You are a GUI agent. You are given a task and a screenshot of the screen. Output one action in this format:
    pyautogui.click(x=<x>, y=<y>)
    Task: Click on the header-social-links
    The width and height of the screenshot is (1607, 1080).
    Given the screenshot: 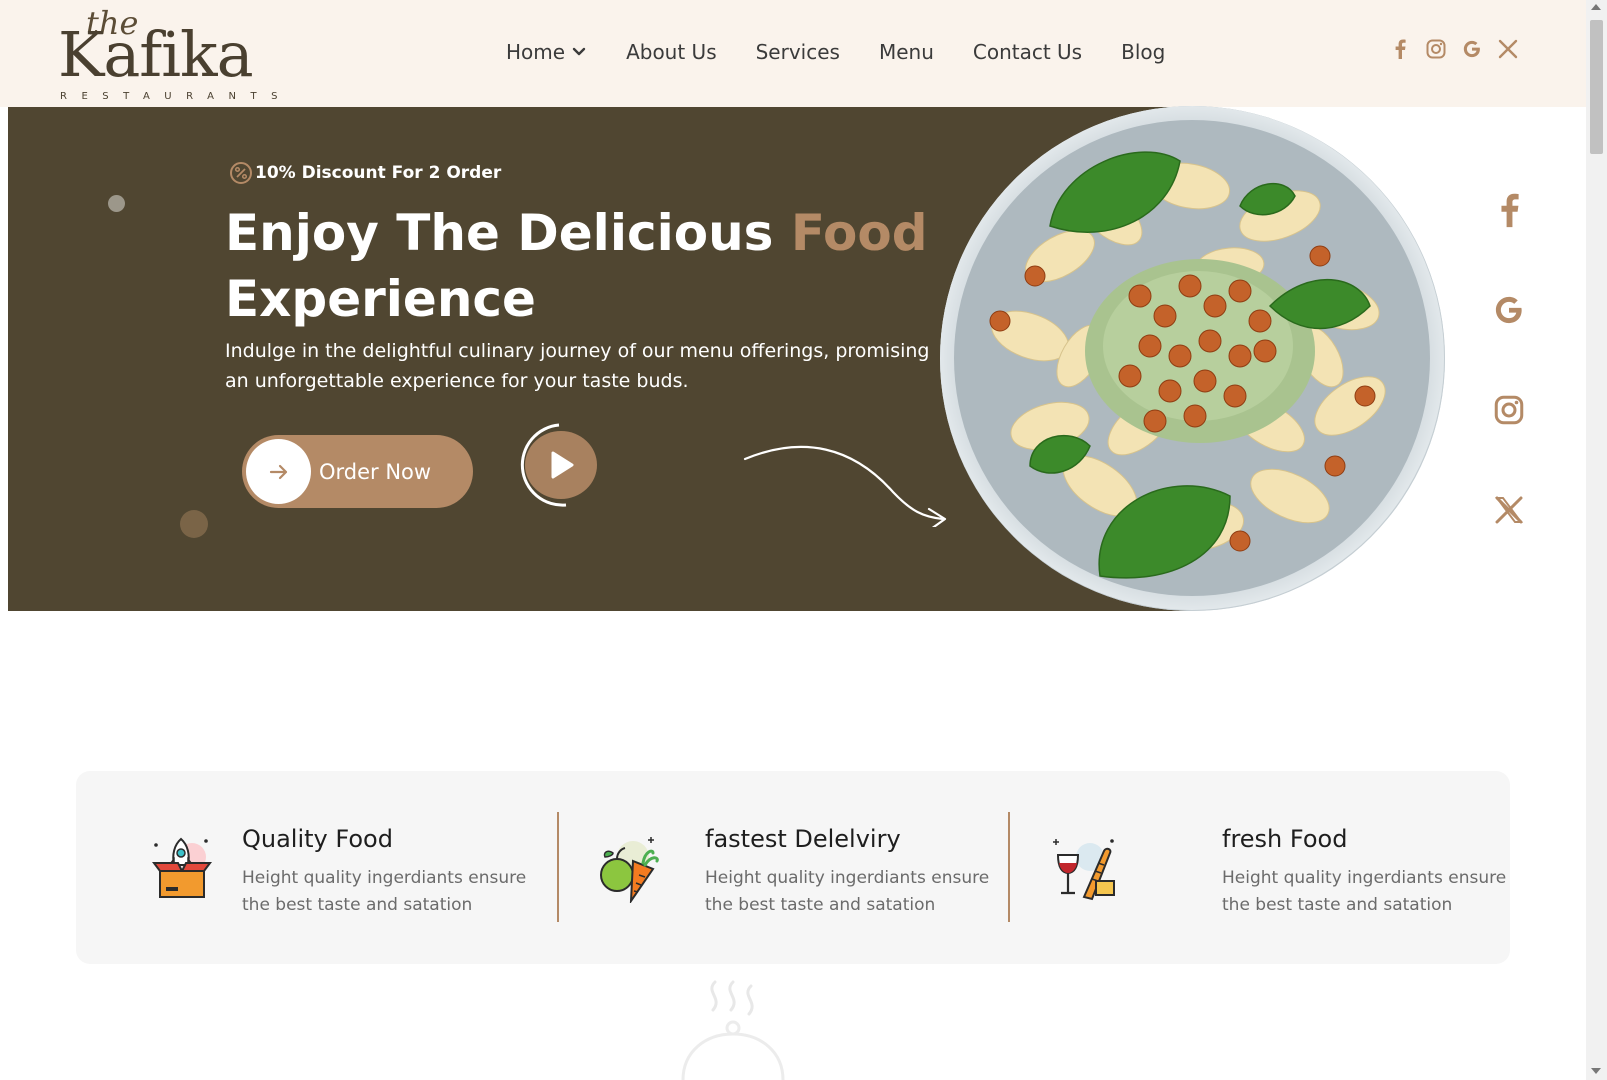 What is the action you would take?
    pyautogui.click(x=1454, y=49)
    